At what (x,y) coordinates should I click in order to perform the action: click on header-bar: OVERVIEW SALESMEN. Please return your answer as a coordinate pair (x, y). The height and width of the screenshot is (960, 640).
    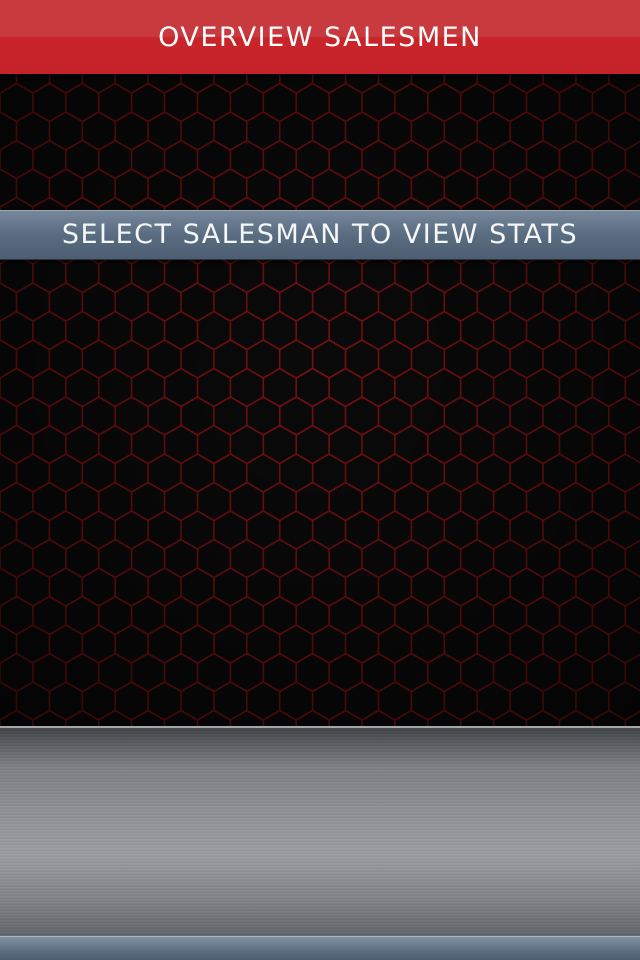
    Looking at the image, I should click on (320, 37).